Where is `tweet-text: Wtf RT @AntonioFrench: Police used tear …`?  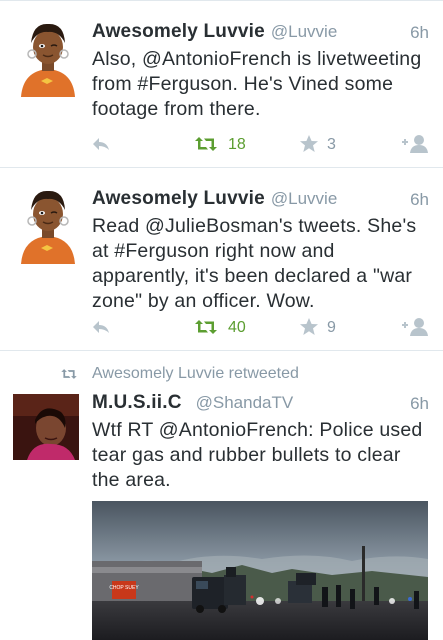
tweet-text: Wtf RT @AntonioFrench: Police used tear … is located at coordinates (257, 455).